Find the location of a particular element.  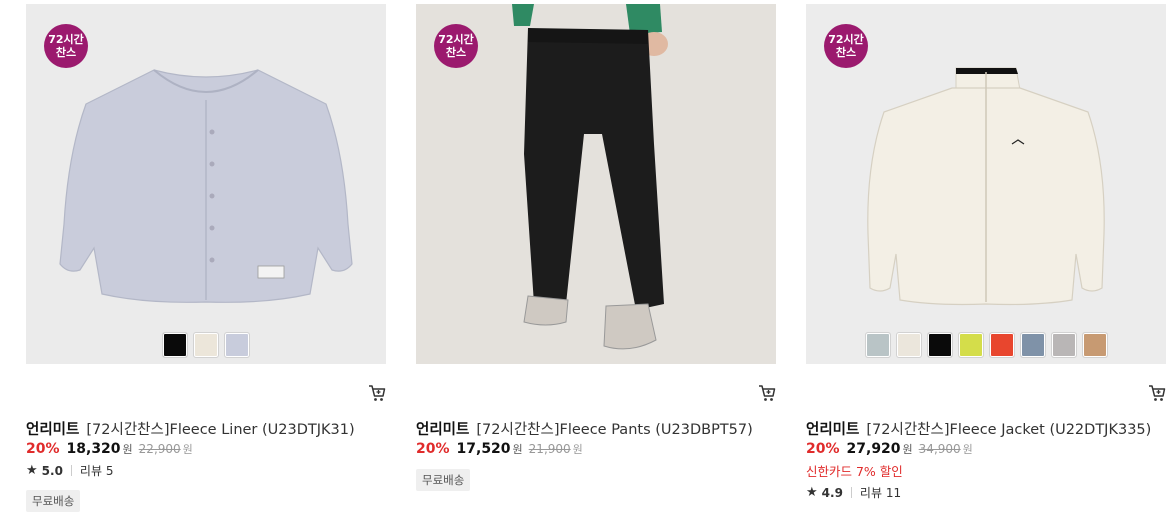

rating-row: ★ 5.0 리뷰 5 is located at coordinates (69, 470).